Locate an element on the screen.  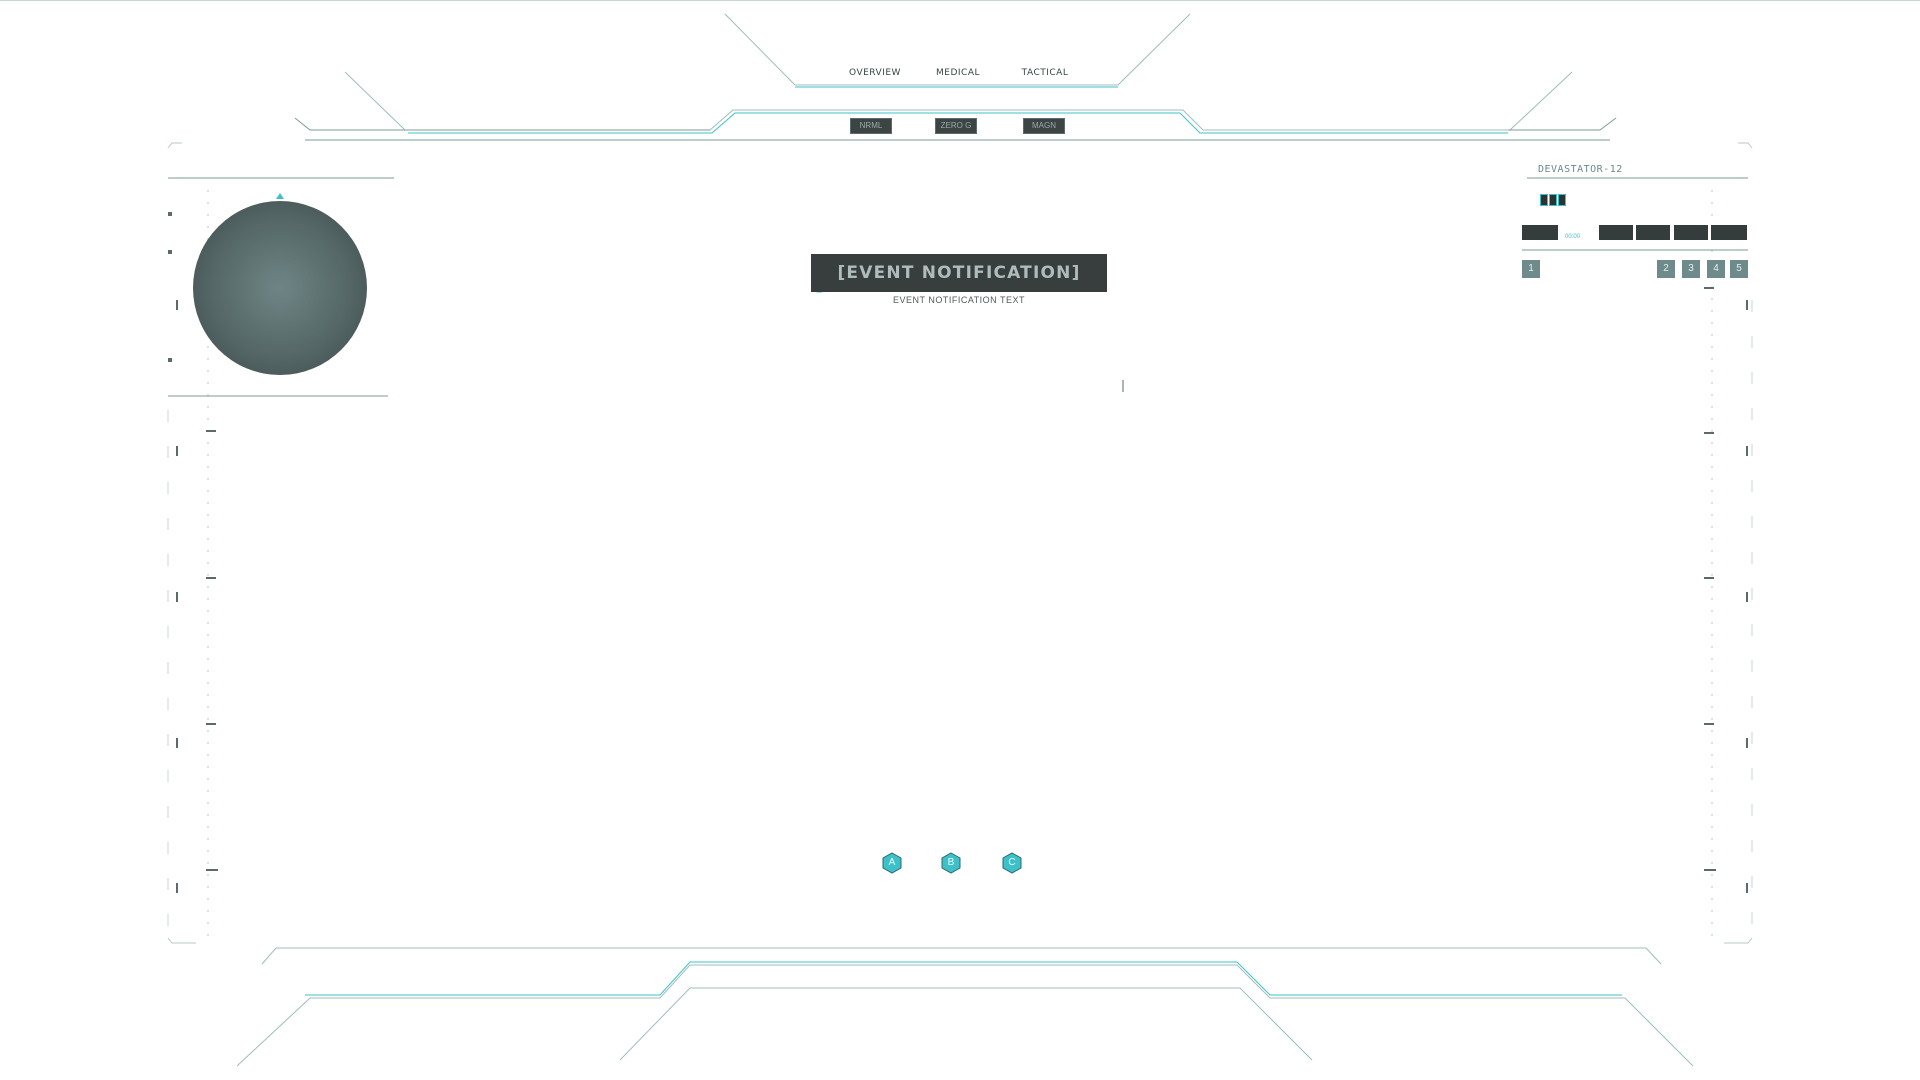
ability-b-button: B is located at coordinates (951, 863).